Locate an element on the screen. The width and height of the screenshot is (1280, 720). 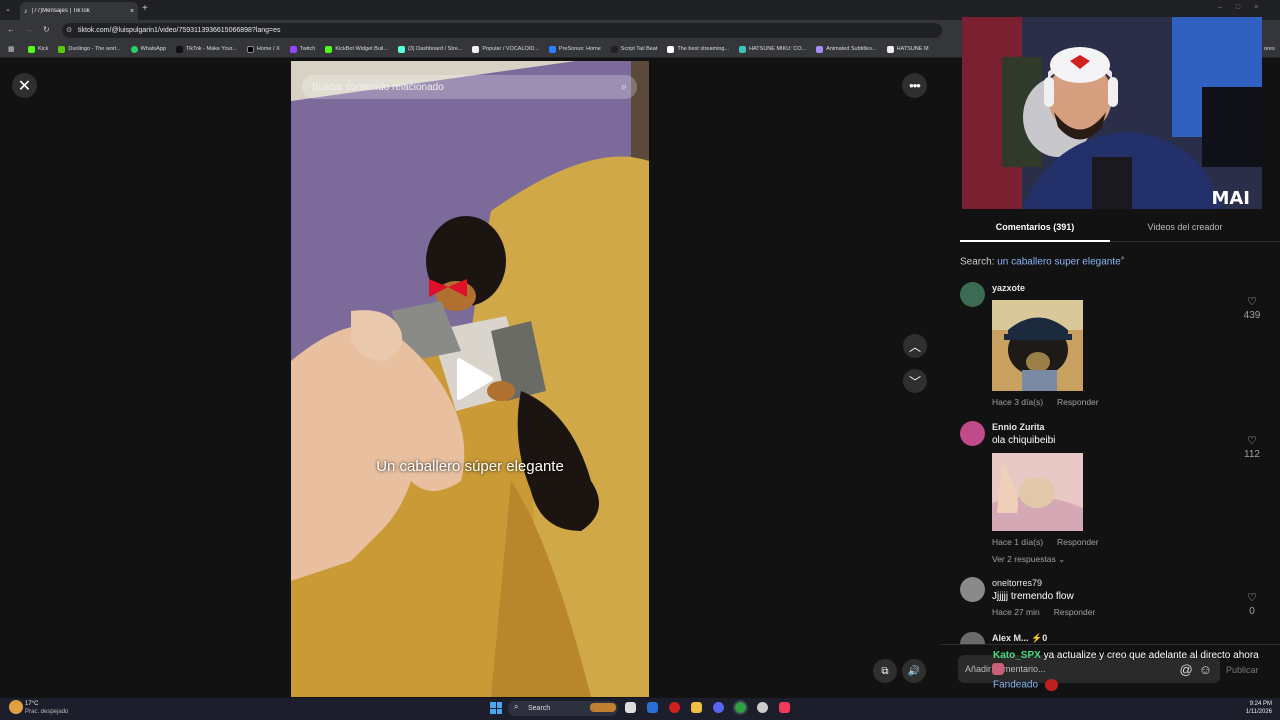
comment-search-suggestion: Search: un caballero super elegante⌕ is located at coordinates (1042, 261).